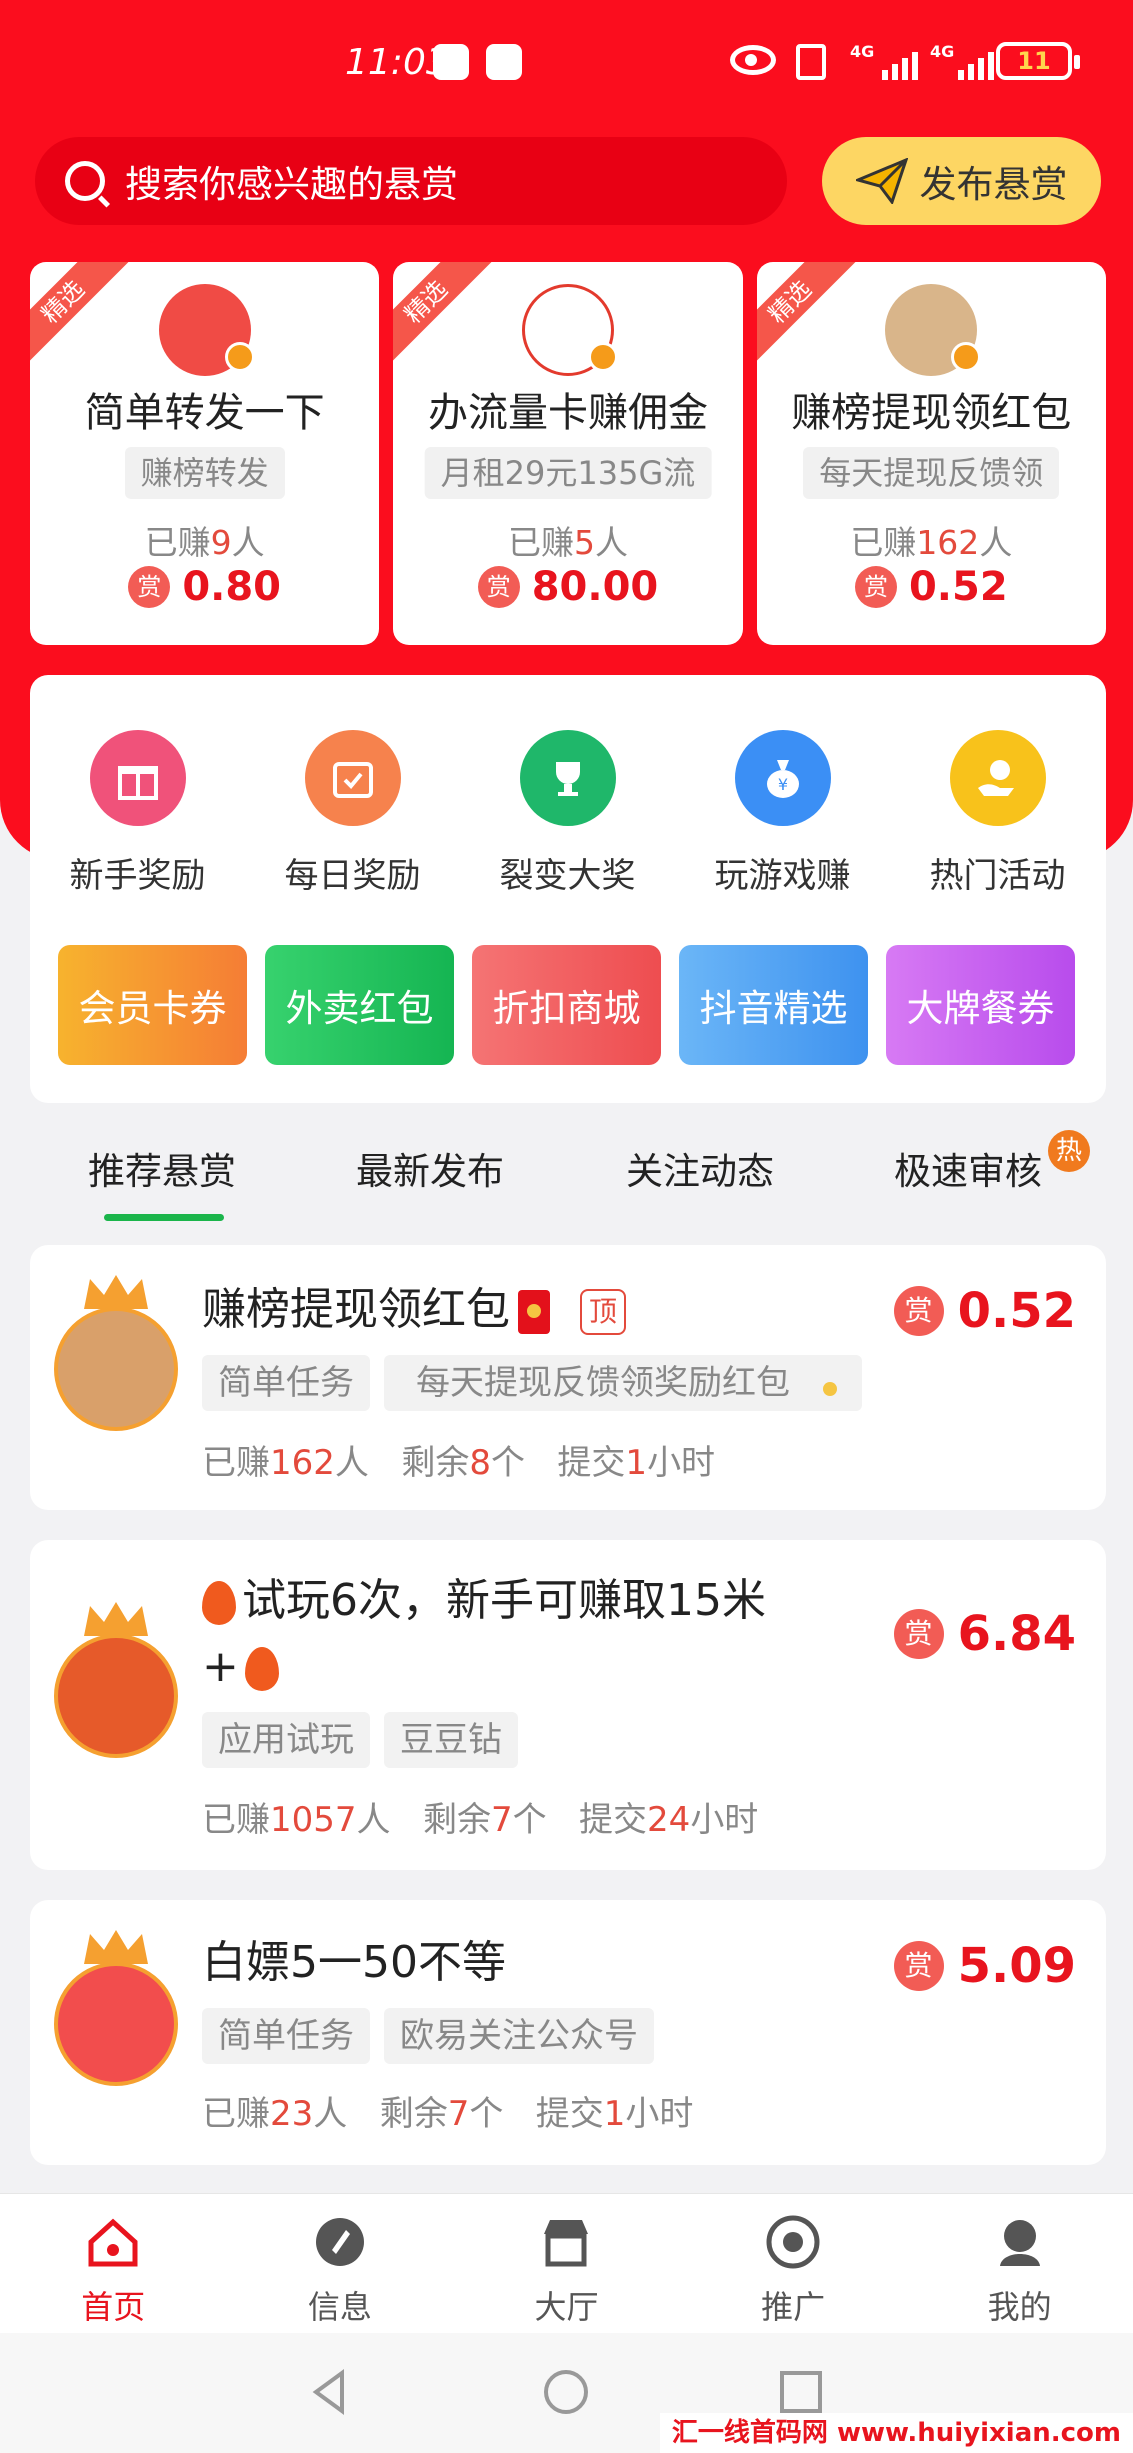  I want to click on tab-following: 关注动态, so click(700, 1168).